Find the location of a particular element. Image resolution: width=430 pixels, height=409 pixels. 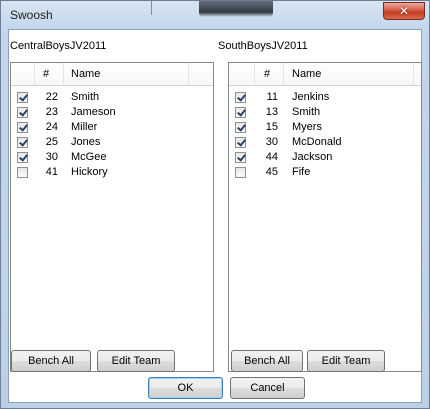

ok-button: OK is located at coordinates (185, 388).